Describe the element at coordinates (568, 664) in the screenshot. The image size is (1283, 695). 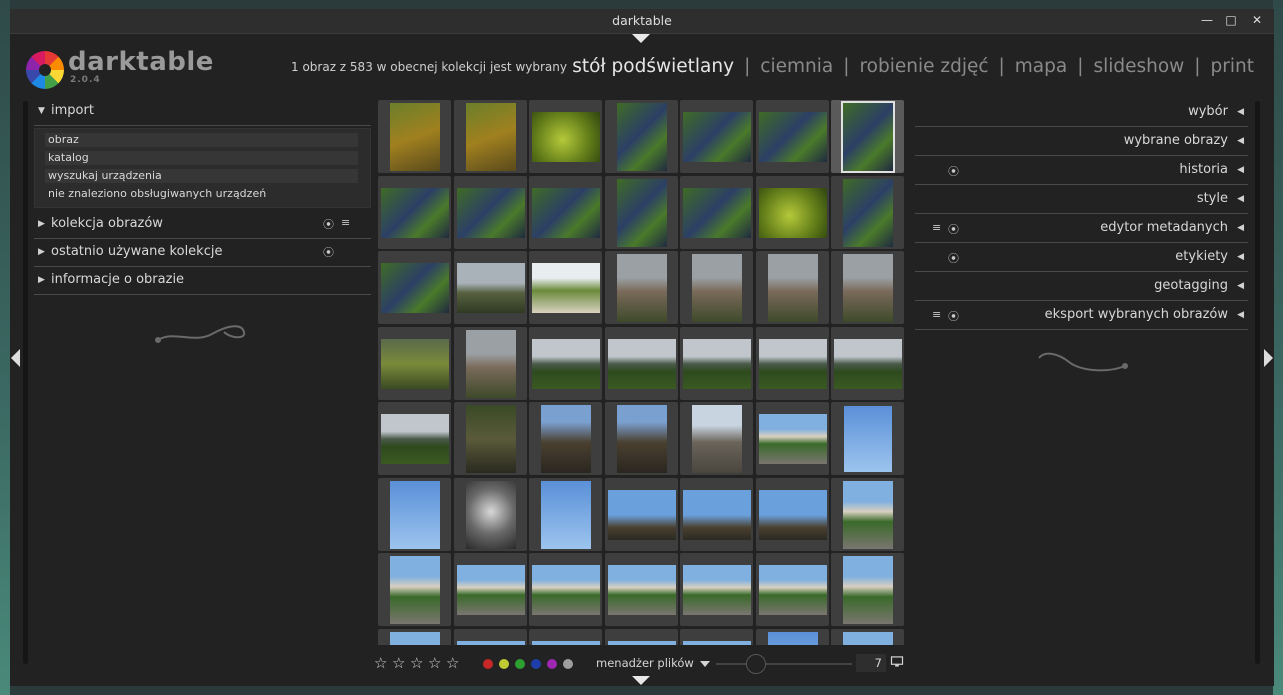
I see `color-label-gray-icon` at that location.